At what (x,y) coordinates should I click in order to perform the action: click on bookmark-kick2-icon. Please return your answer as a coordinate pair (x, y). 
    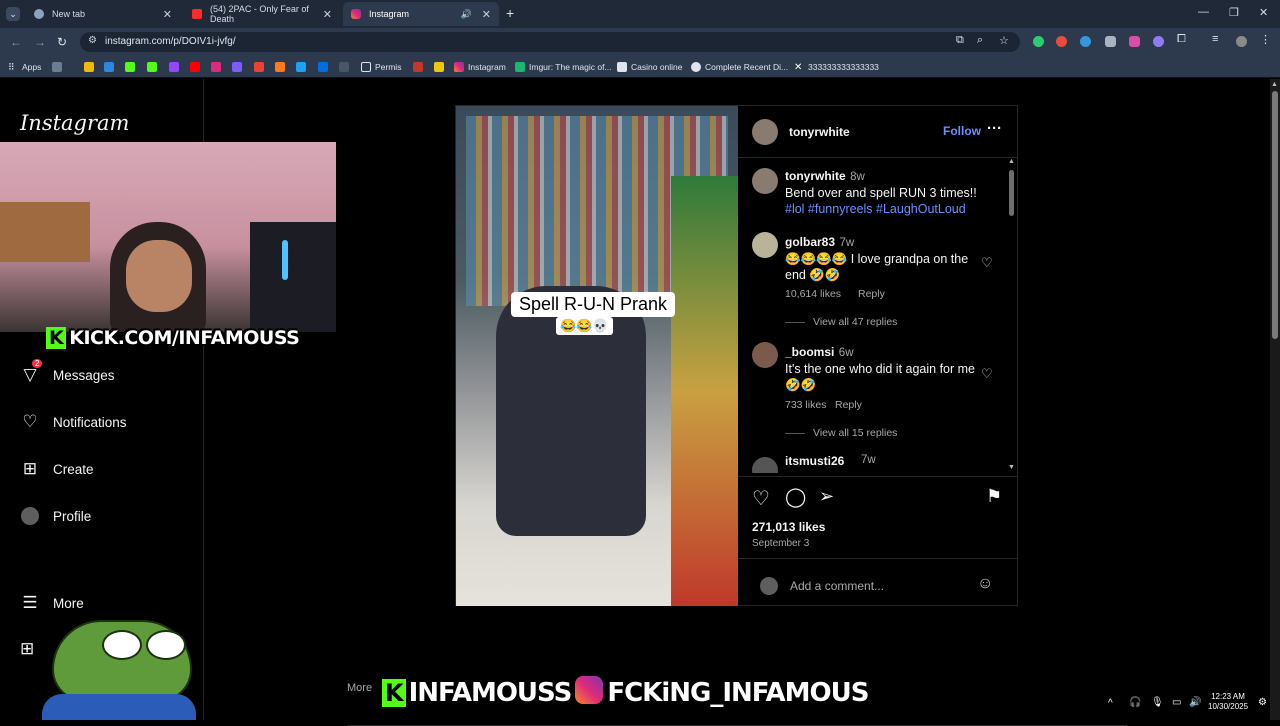
    Looking at the image, I should click on (152, 67).